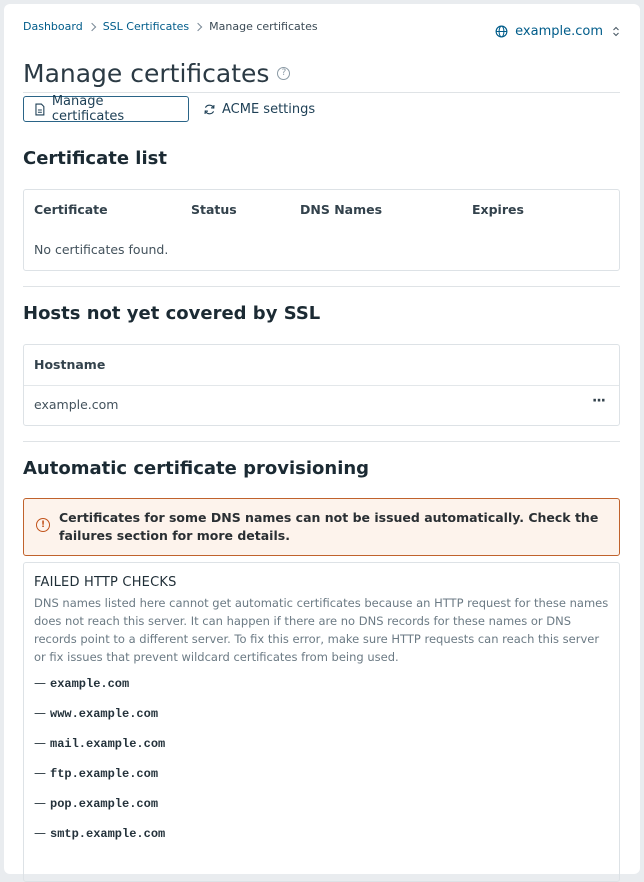 The height and width of the screenshot is (882, 644). Describe the element at coordinates (321, 807) in the screenshot. I see `list-item: — pop.example.com` at that location.